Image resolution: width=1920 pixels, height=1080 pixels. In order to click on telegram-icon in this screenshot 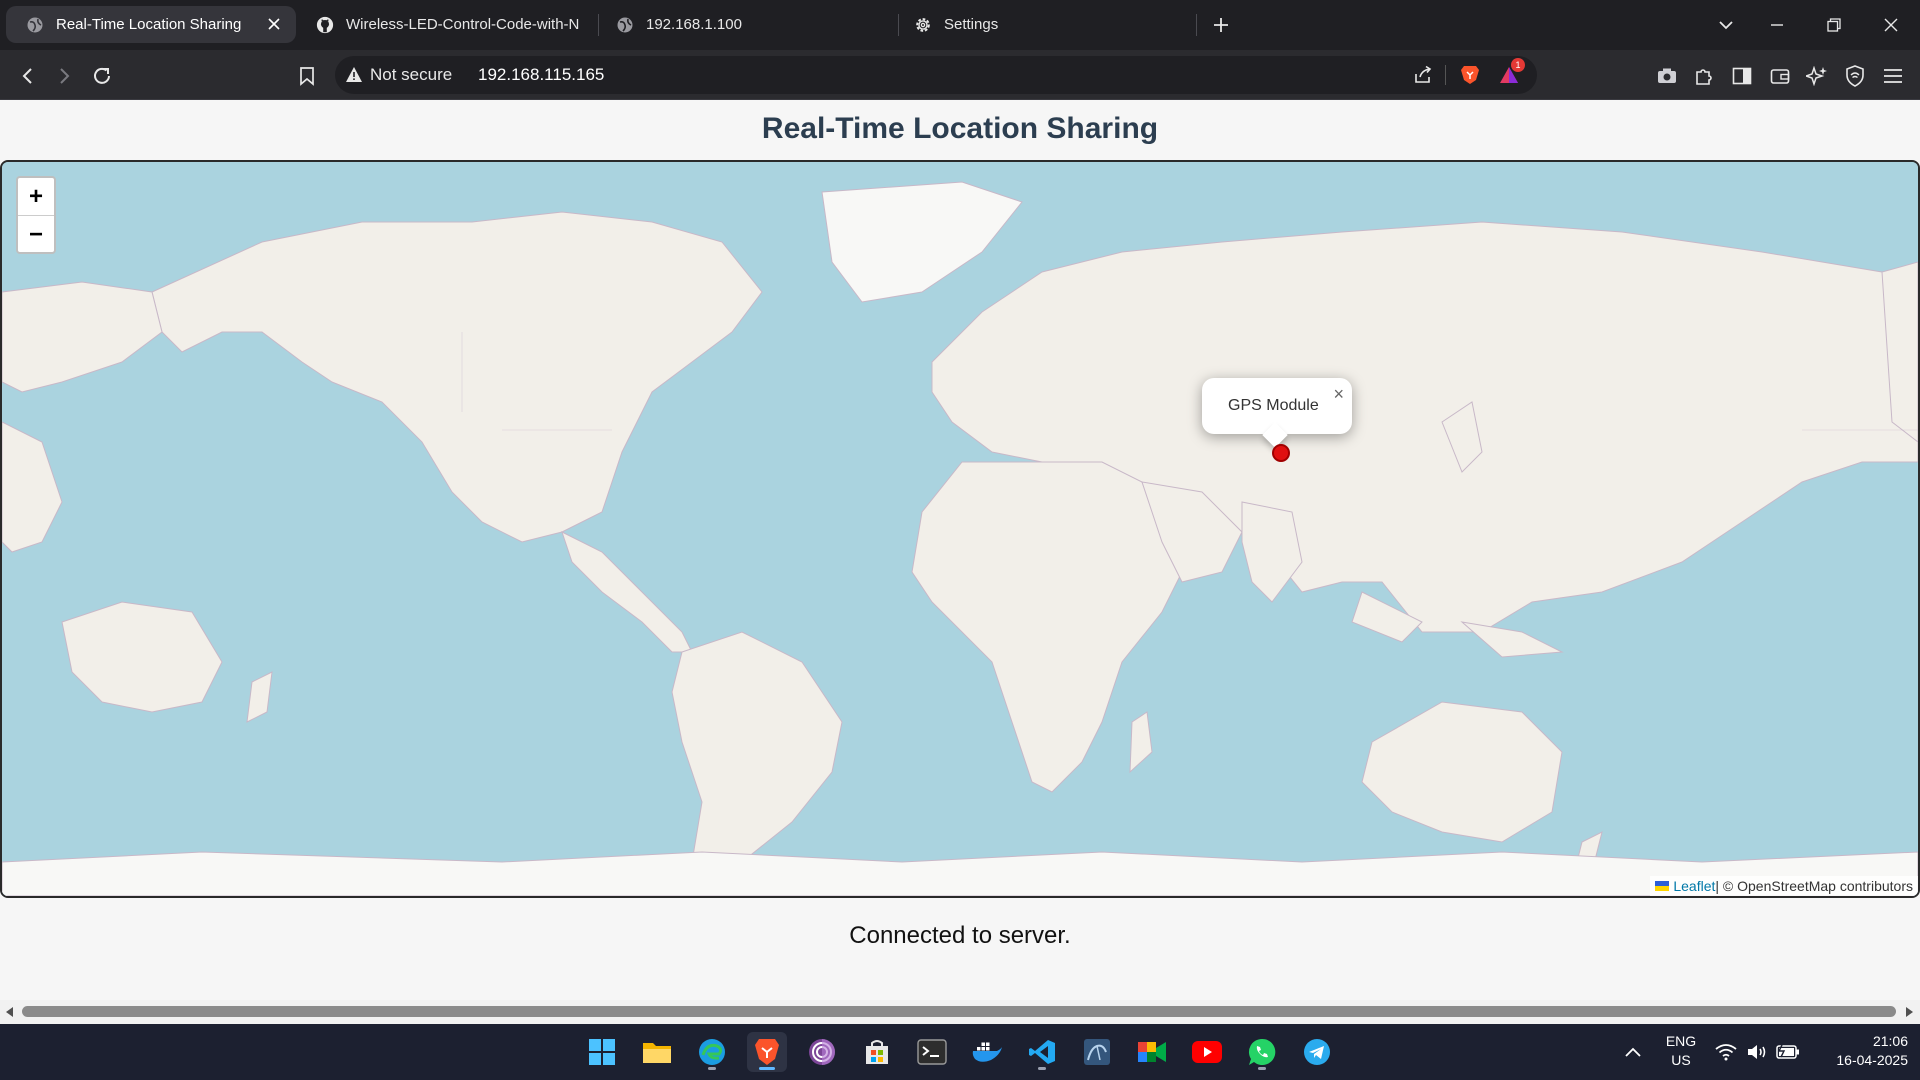, I will do `click(1317, 1052)`.